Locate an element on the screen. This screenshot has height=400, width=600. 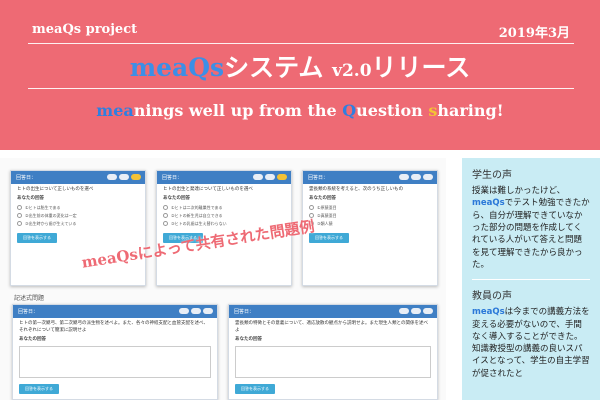
option-row: ②出生前の体重の変化は一定 is located at coordinates (78, 216).